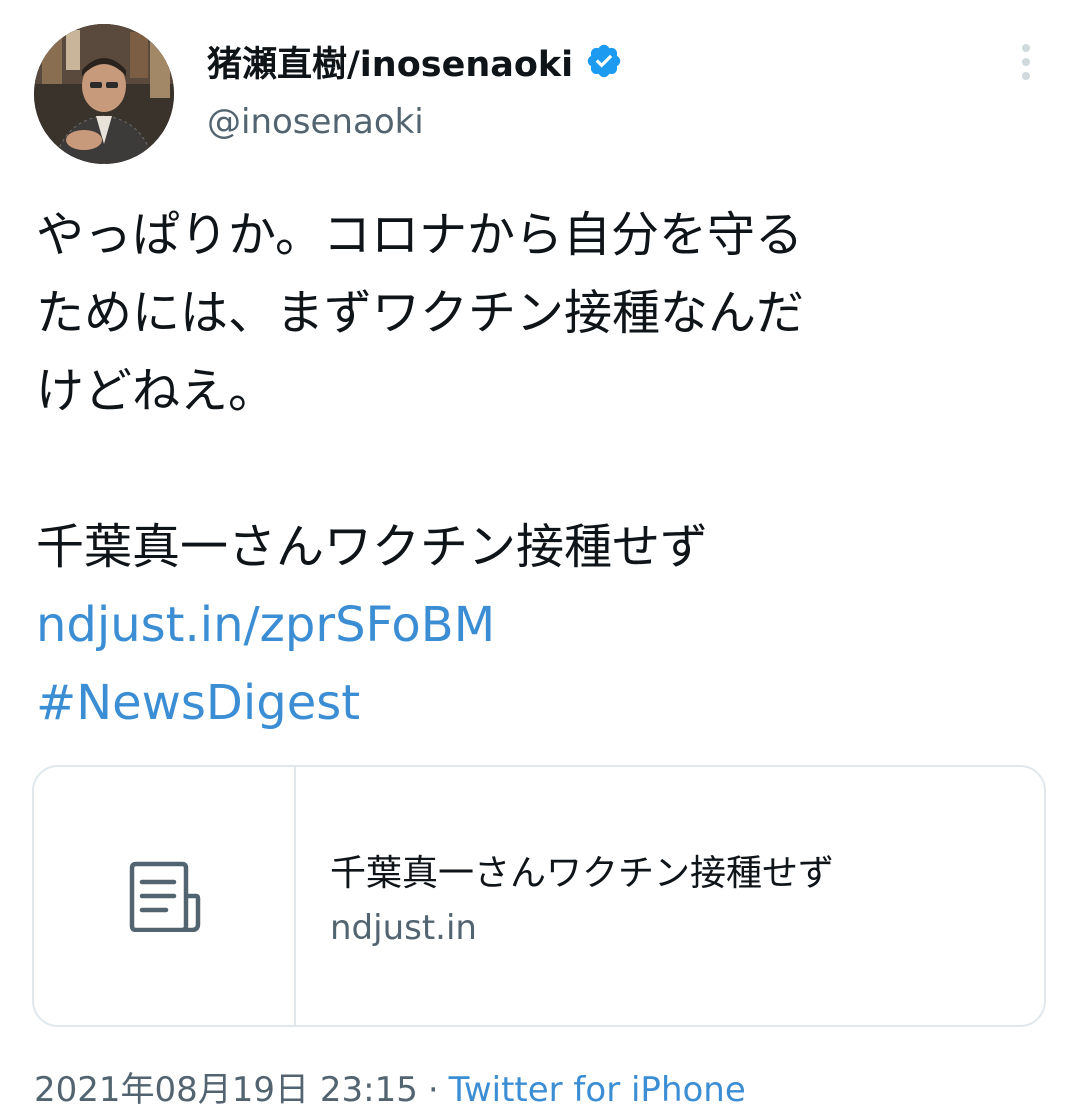  Describe the element at coordinates (420, 313) in the screenshot. I see `tweet-text-line: ためには、まずワクチン接種なんだ` at that location.